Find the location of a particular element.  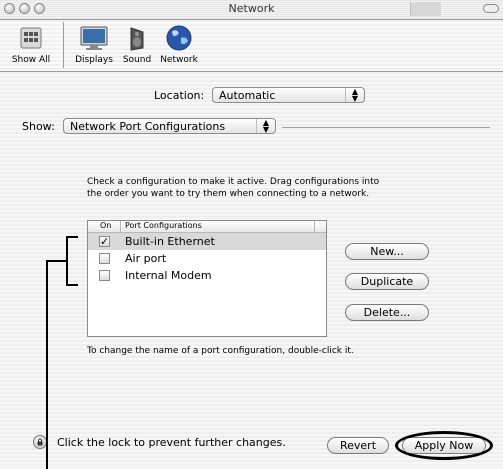

toolbar-separator is located at coordinates (63, 45).